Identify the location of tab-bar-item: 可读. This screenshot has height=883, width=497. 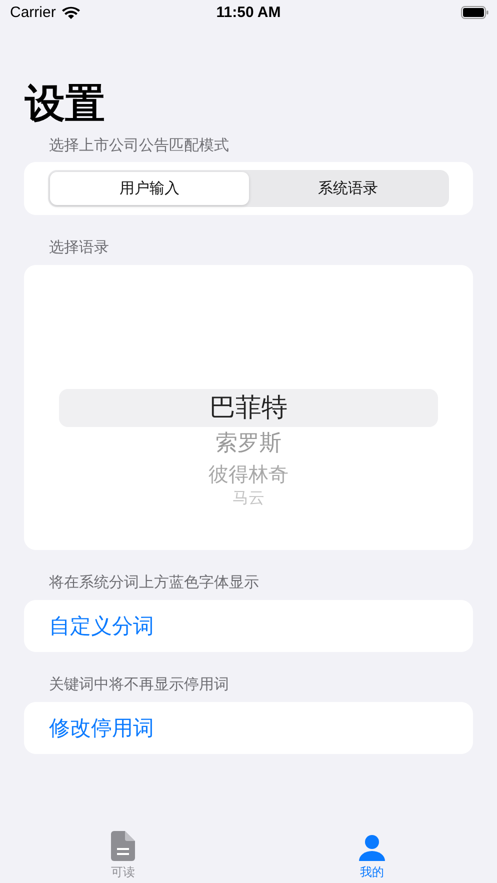
(123, 854).